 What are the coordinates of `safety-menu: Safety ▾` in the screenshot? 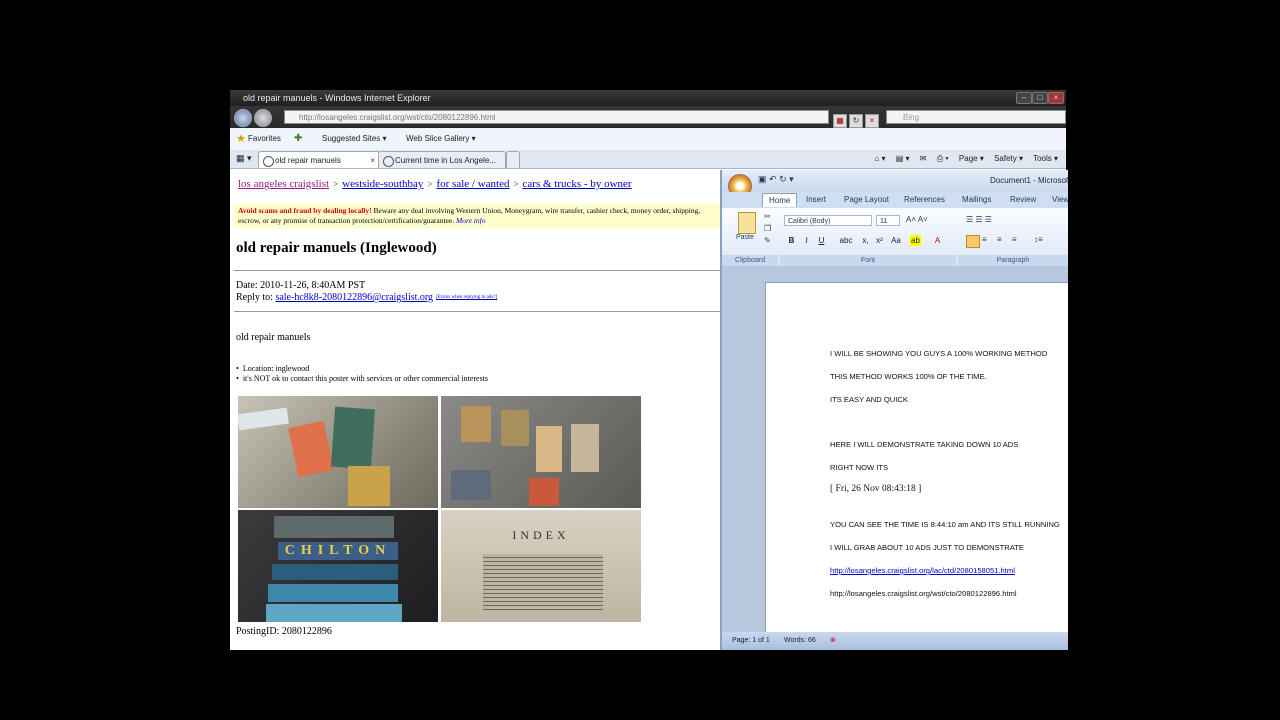 It's located at (1008, 158).